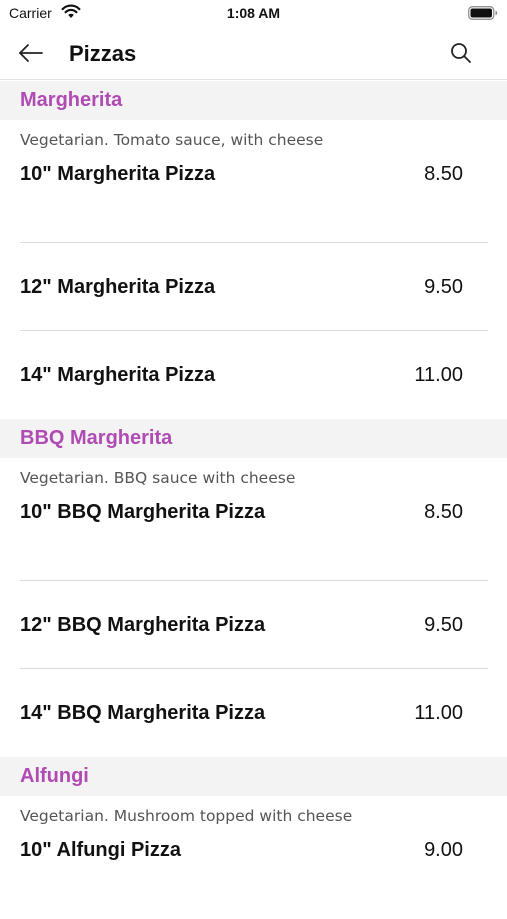  Describe the element at coordinates (143, 712) in the screenshot. I see `item-name: 14" BBQ Margherita Pizza` at that location.